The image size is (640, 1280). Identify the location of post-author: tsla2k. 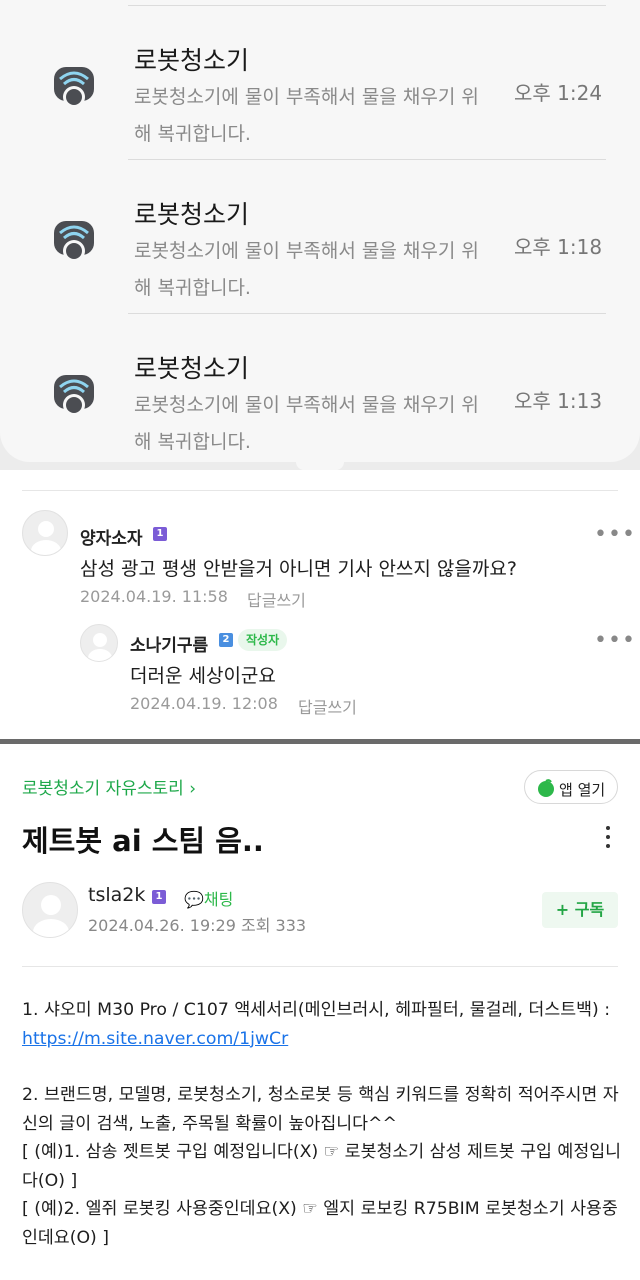
(116, 895).